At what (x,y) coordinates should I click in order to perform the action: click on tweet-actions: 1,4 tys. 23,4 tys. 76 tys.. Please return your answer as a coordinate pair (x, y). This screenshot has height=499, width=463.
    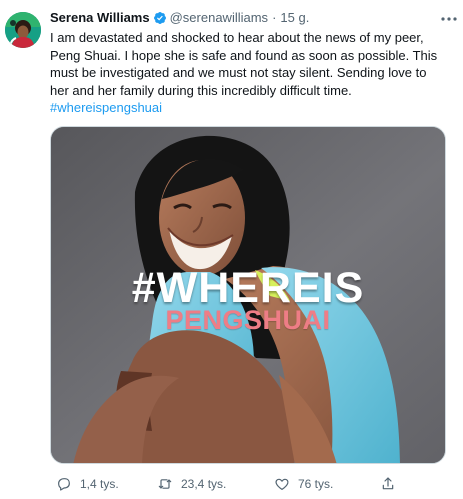
    Looking at the image, I should click on (248, 484).